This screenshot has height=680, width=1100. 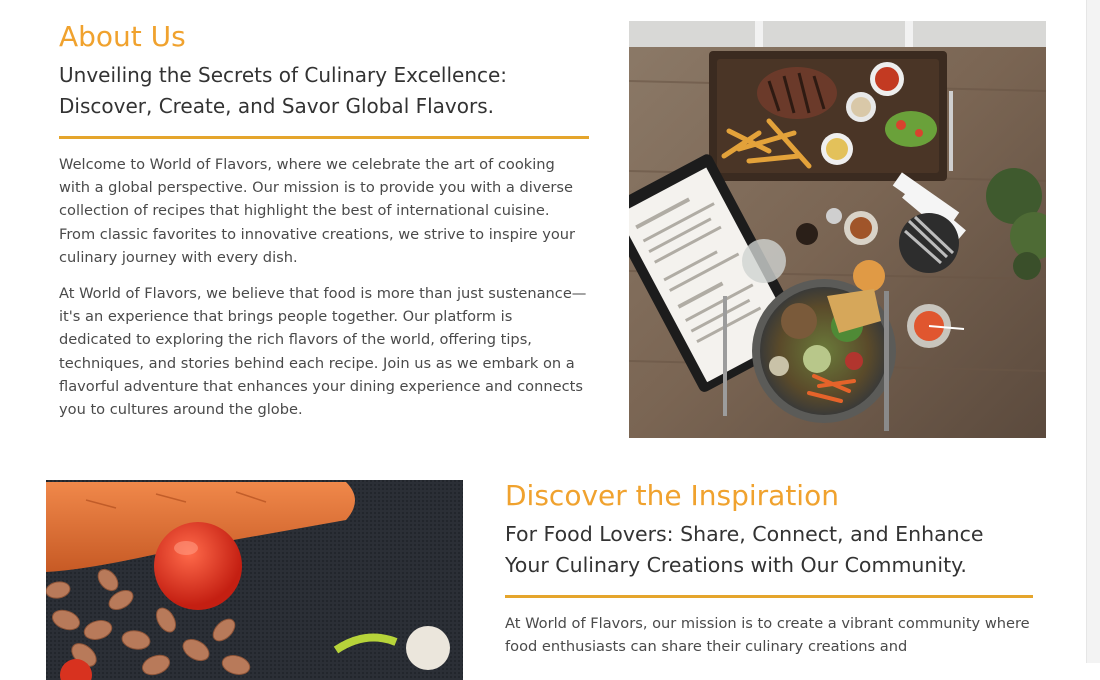 What do you see at coordinates (769, 596) in the screenshot?
I see `inspiration-divider` at bounding box center [769, 596].